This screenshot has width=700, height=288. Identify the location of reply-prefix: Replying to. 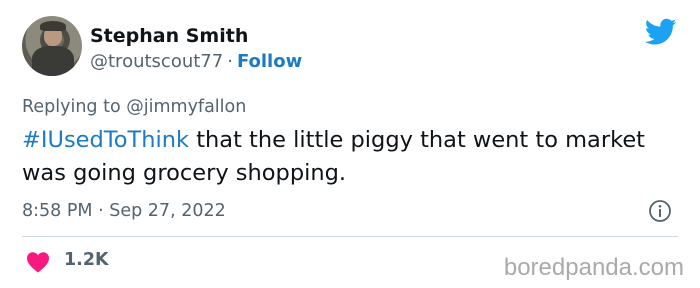
(71, 107).